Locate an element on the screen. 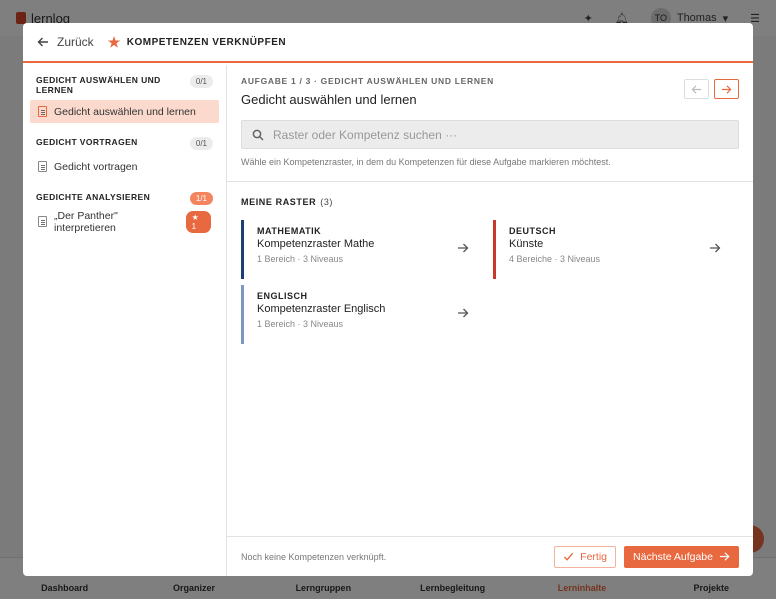 This screenshot has width=776, height=599. next-task-button is located at coordinates (726, 89).